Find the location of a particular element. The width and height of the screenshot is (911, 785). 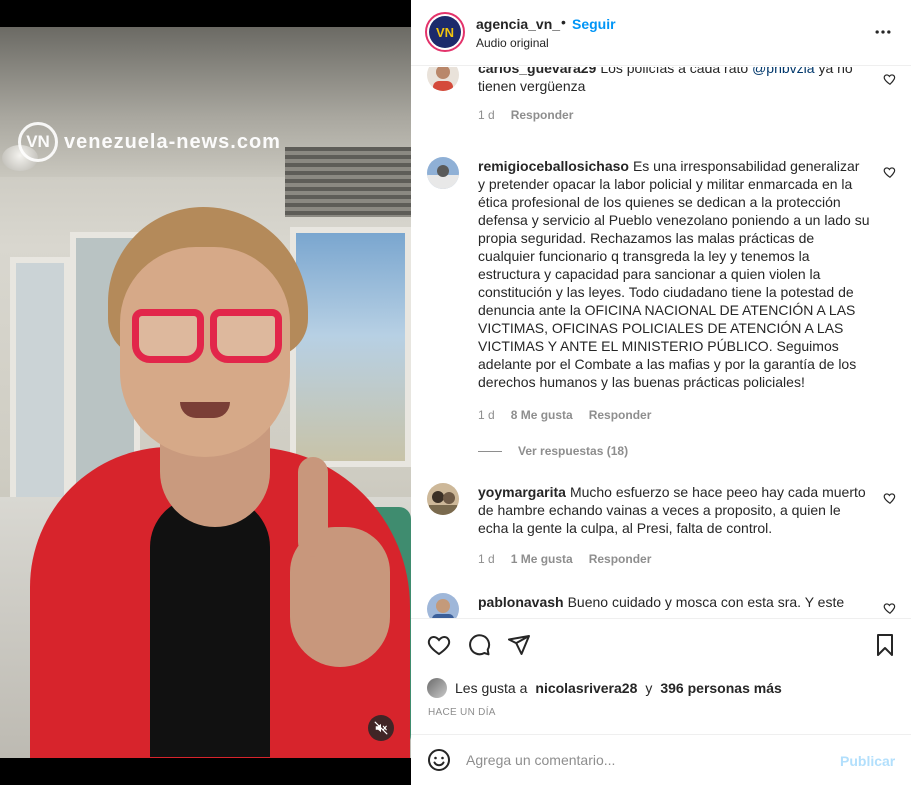

comment-meta: 1 d 1 Me gusta Responder is located at coordinates (564, 559).